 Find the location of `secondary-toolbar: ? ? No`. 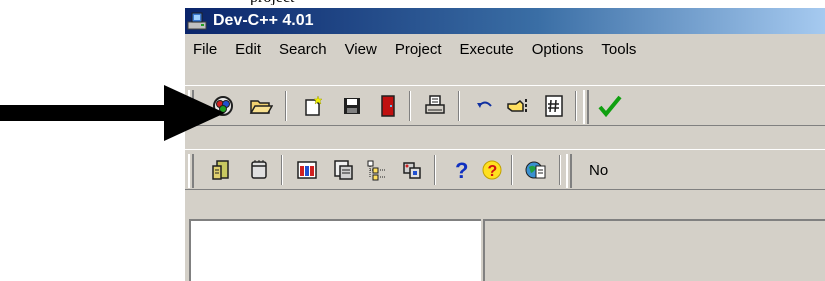

secondary-toolbar: ? ? No is located at coordinates (505, 169).